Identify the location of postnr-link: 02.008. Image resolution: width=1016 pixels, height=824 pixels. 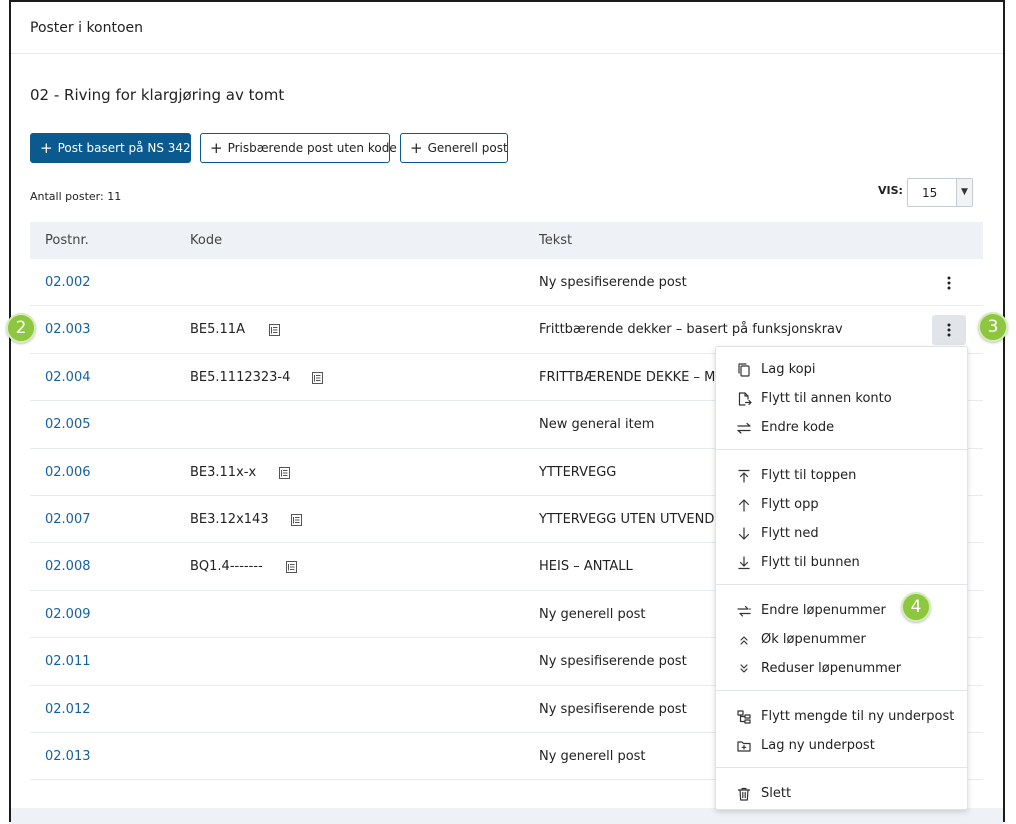
(68, 566).